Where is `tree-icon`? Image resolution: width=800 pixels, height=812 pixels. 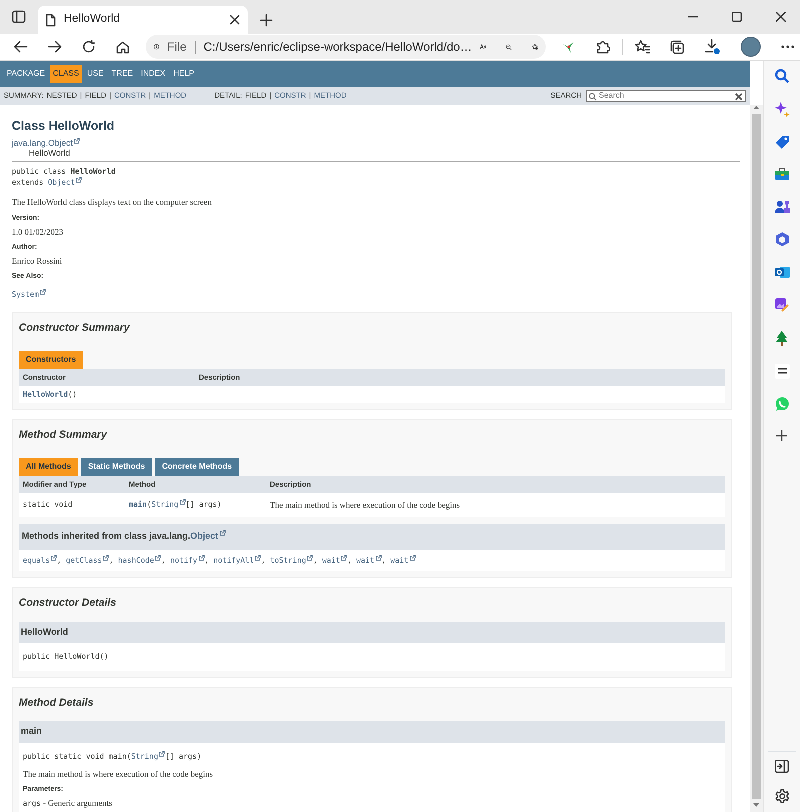
tree-icon is located at coordinates (782, 338).